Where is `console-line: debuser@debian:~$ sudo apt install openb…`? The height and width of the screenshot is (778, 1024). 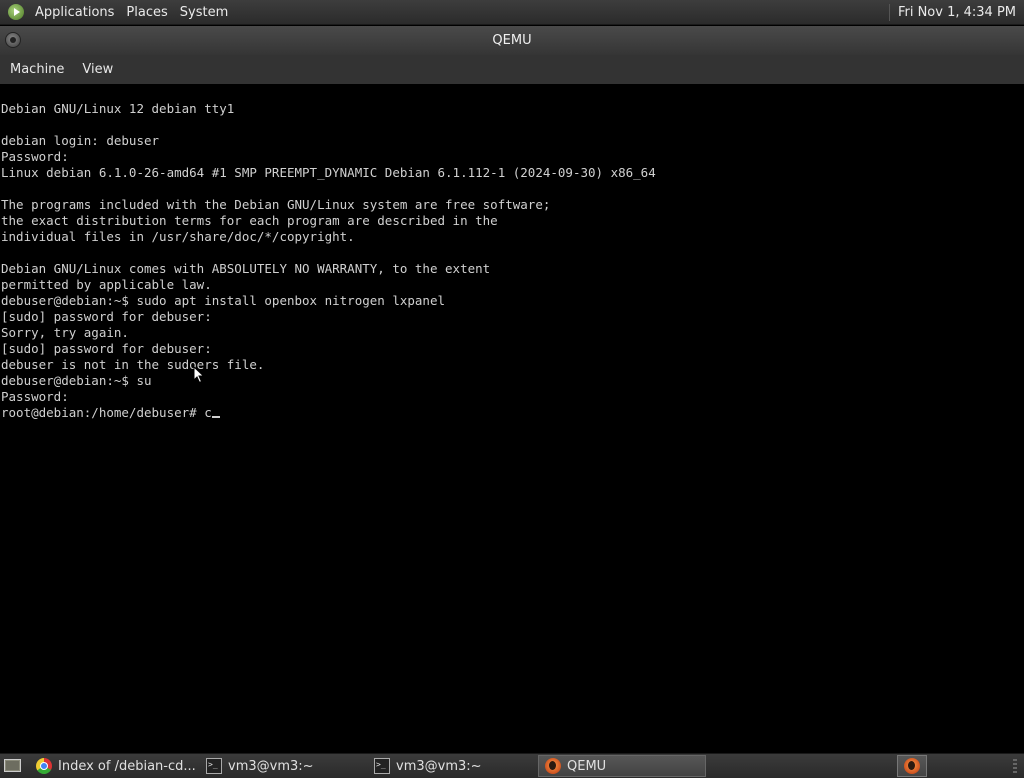
console-line: debuser@debian:~$ sudo apt install openb… is located at coordinates (223, 300).